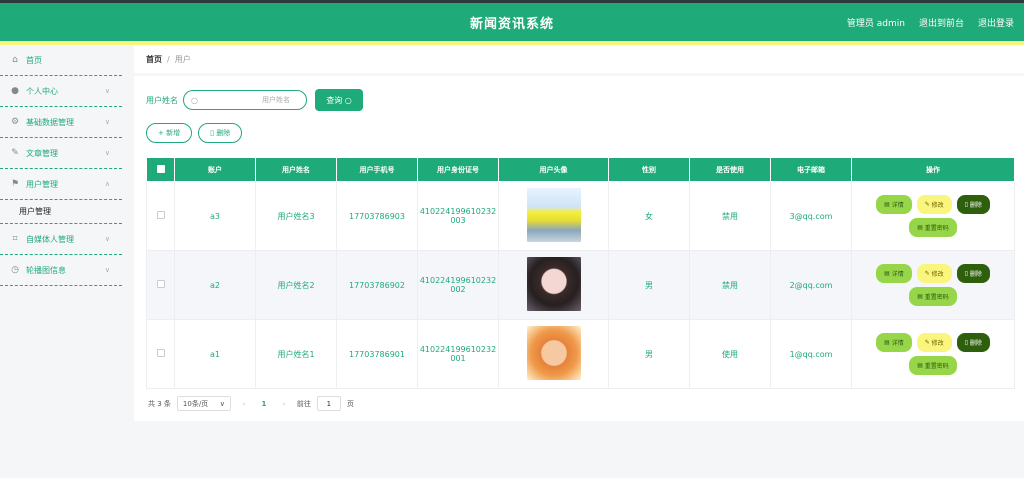  I want to click on search-placeholder: 用户姓名, so click(276, 100).